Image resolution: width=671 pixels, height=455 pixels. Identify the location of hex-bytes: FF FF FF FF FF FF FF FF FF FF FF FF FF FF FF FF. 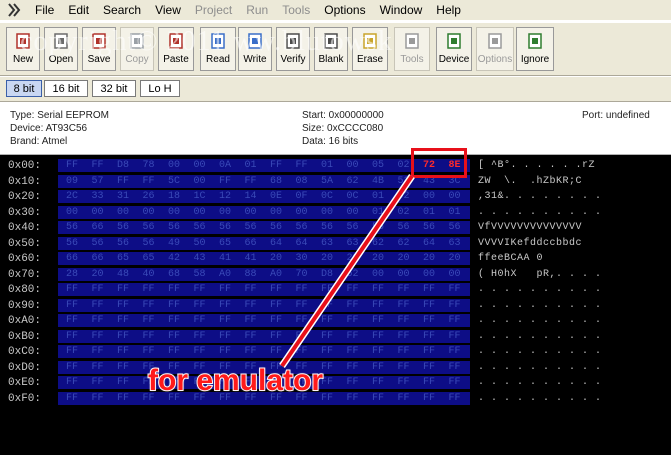
(264, 320).